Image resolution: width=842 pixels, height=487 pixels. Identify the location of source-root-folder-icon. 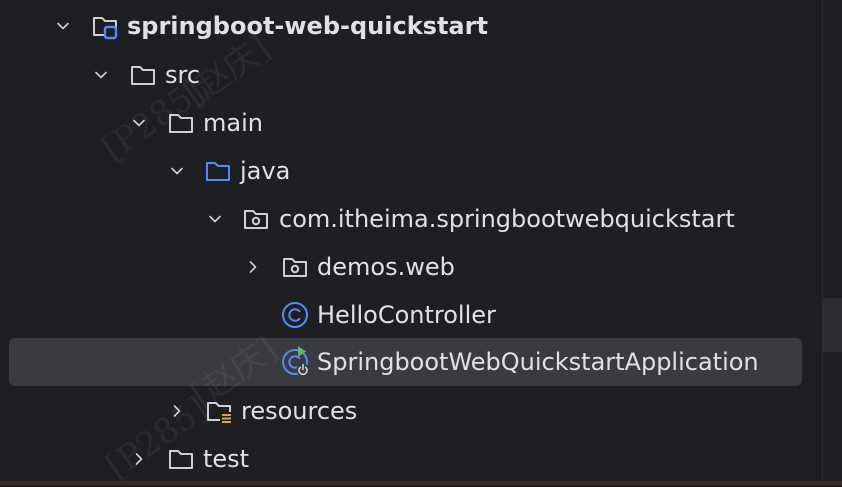
(218, 171).